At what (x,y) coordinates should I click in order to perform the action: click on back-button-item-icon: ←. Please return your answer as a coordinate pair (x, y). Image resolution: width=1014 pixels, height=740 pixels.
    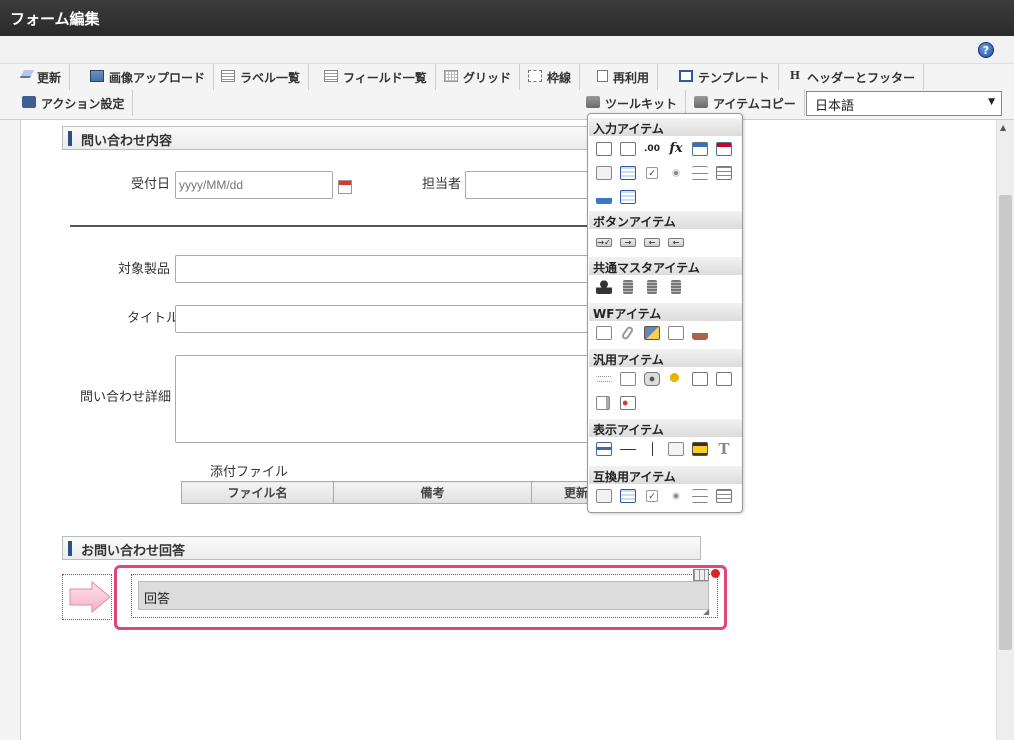
    Looking at the image, I should click on (652, 242).